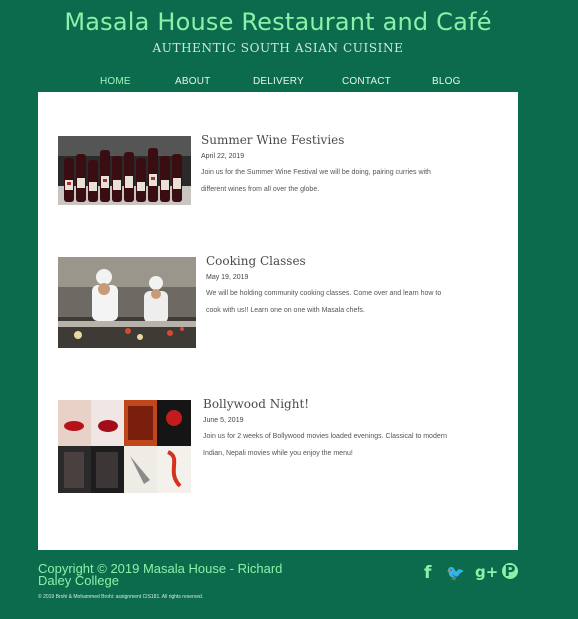 Image resolution: width=578 pixels, height=619 pixels. Describe the element at coordinates (256, 404) in the screenshot. I see `post-title: Bollywood Night!` at that location.